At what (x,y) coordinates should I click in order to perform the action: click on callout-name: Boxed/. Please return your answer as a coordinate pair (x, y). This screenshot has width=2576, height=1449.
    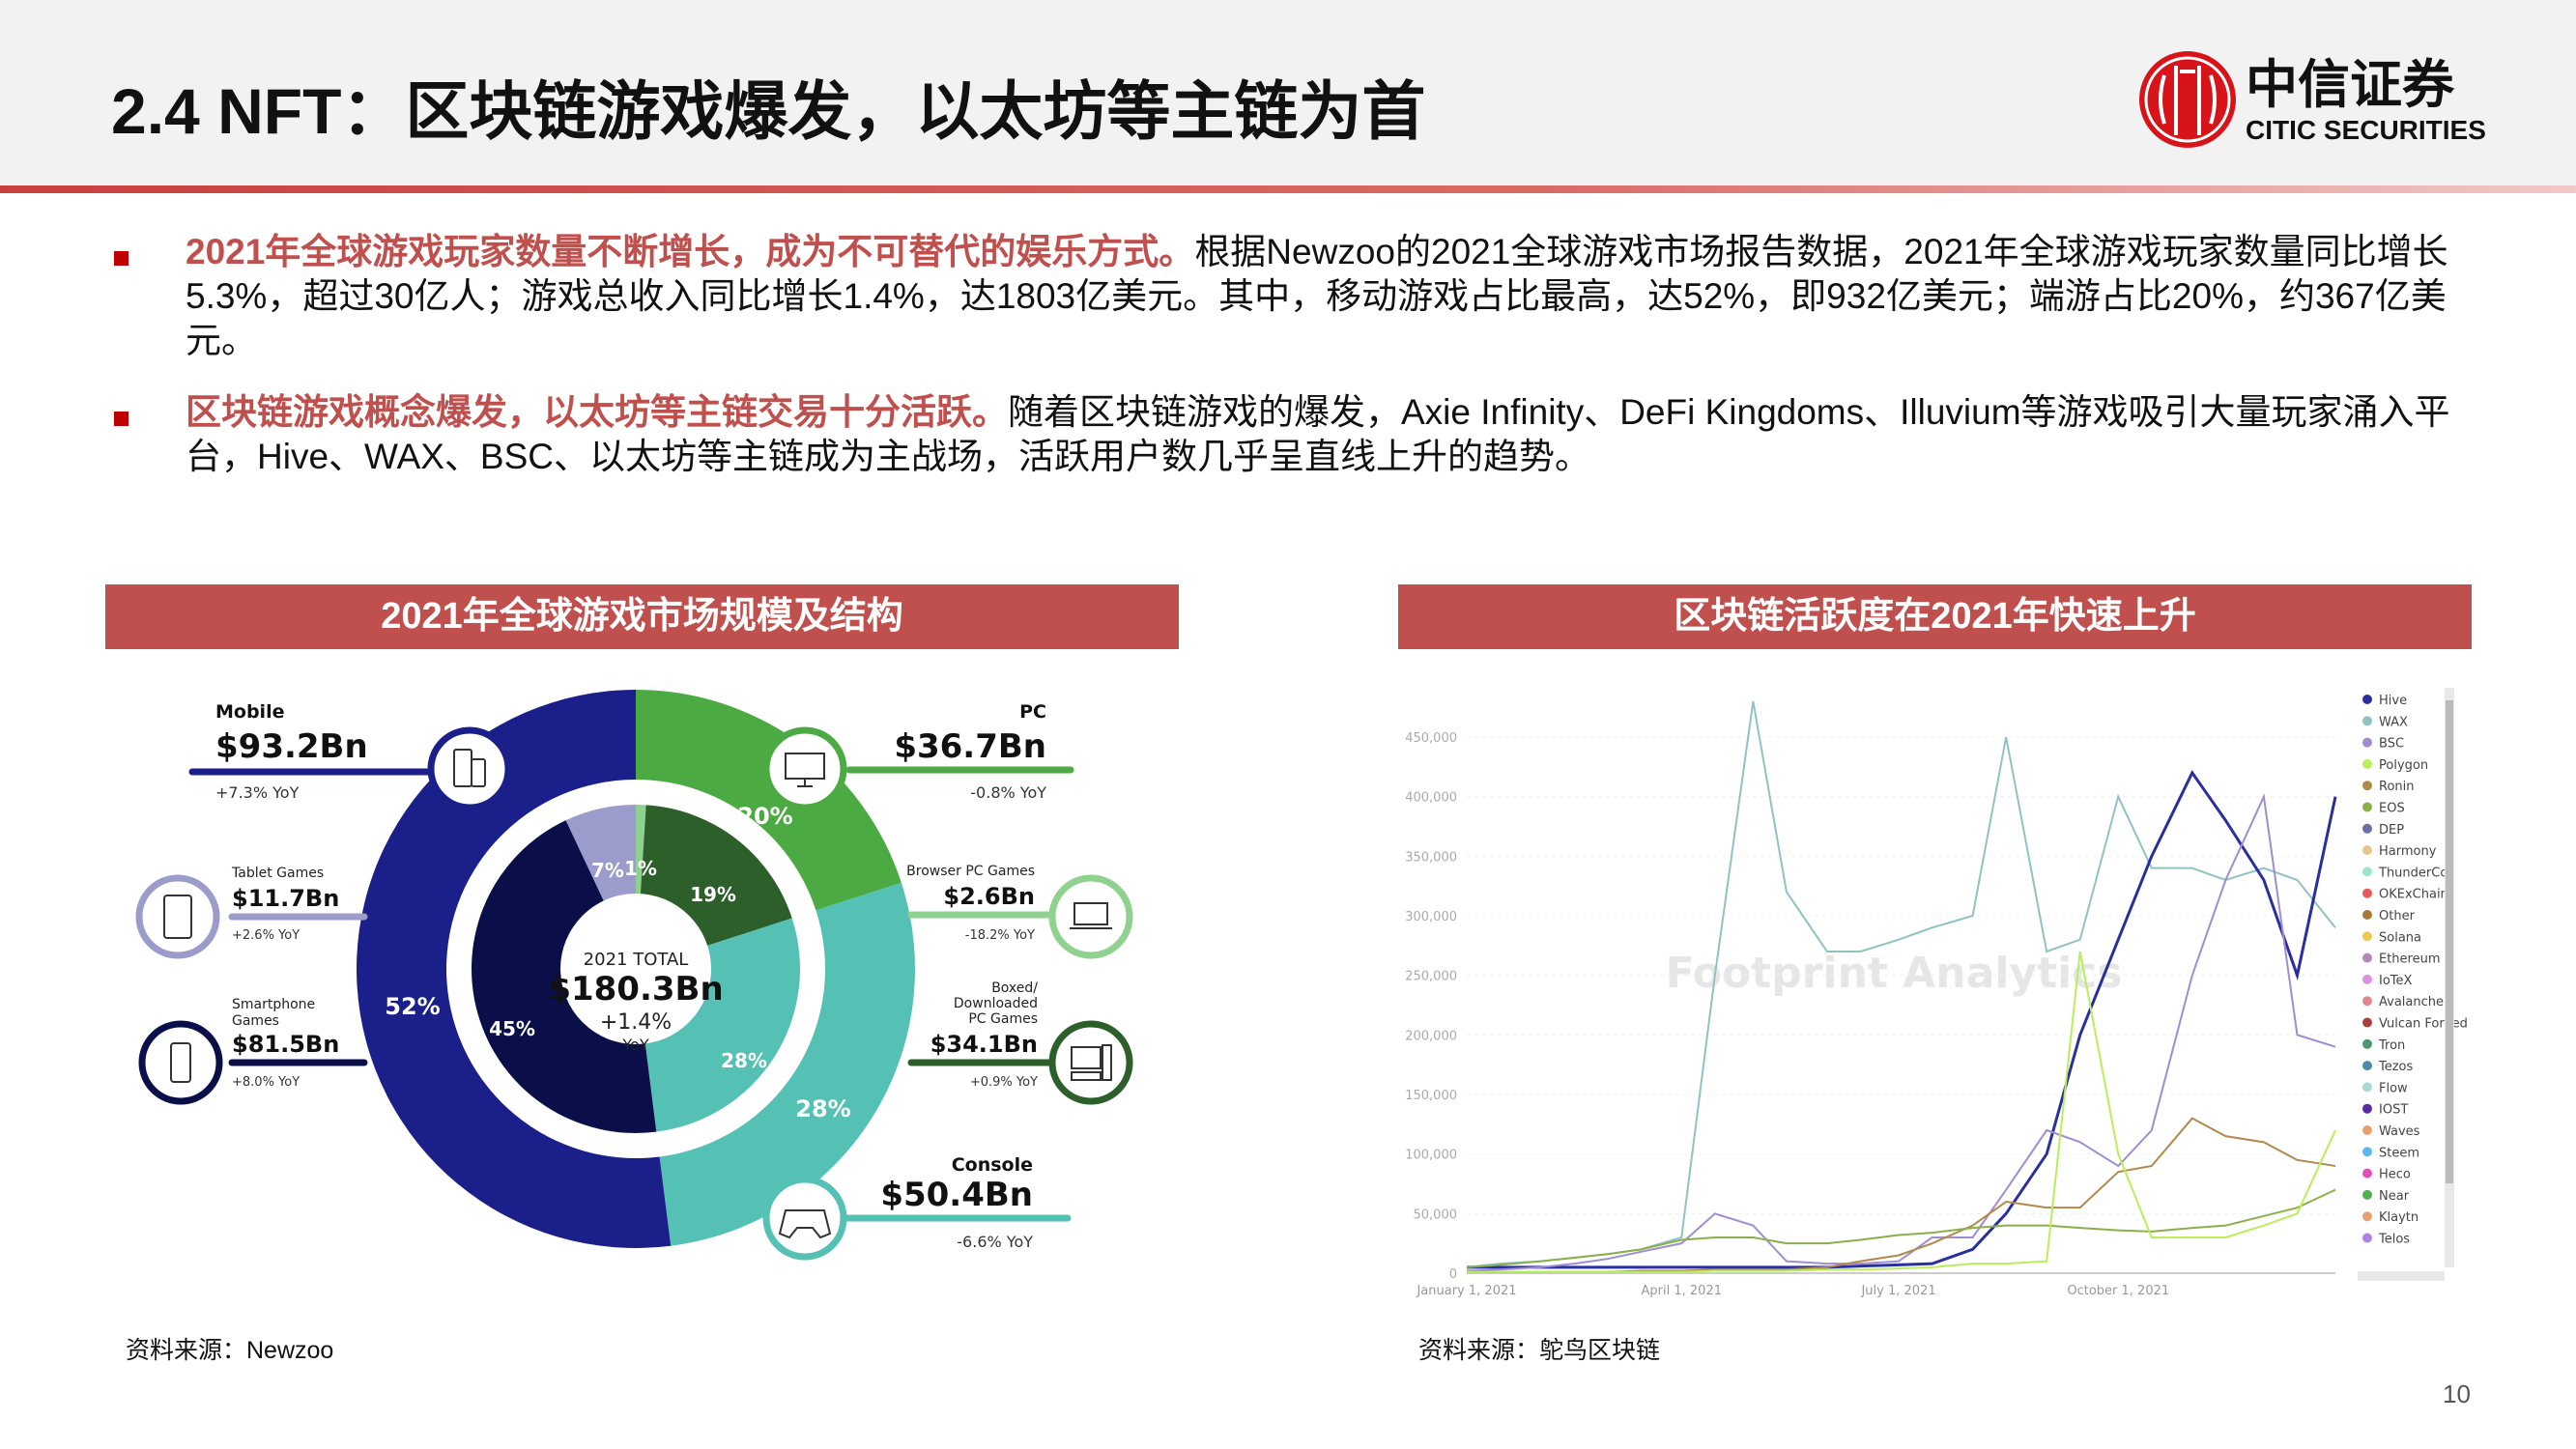
    Looking at the image, I should click on (1015, 988).